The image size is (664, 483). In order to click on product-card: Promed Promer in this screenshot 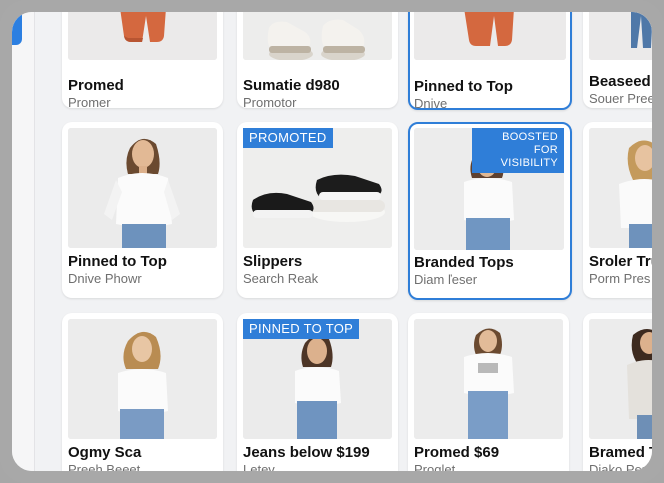, I will do `click(142, 60)`.